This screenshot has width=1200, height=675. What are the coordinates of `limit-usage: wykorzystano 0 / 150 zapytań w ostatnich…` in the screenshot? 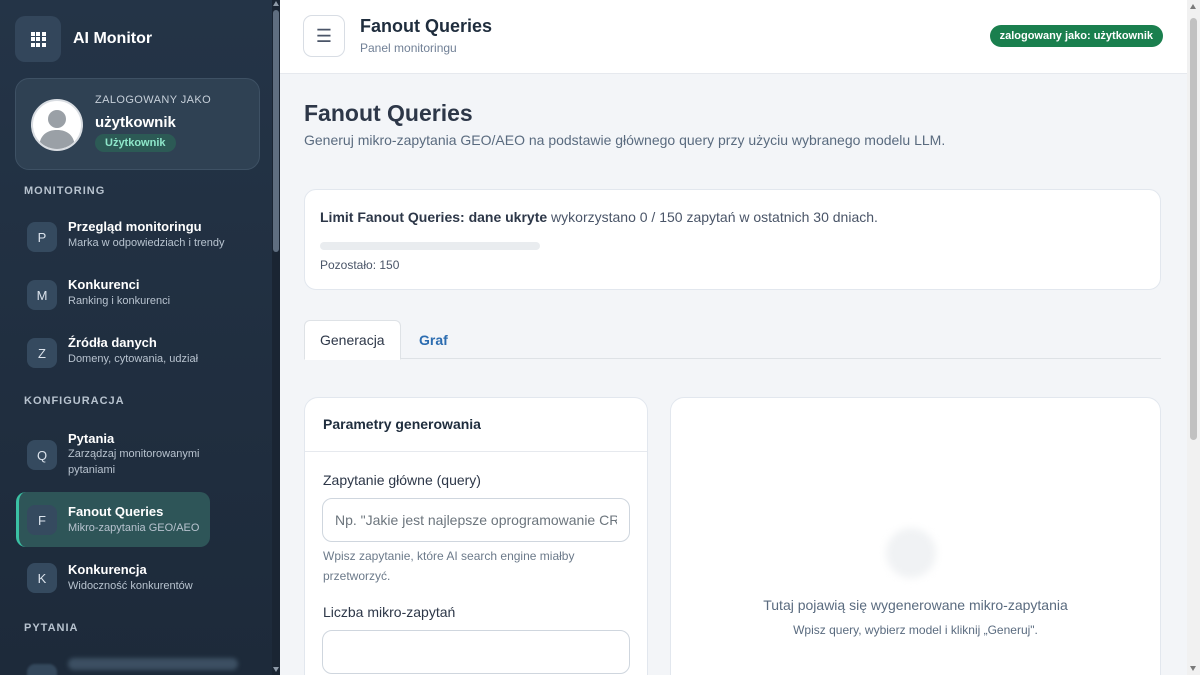 It's located at (712, 217).